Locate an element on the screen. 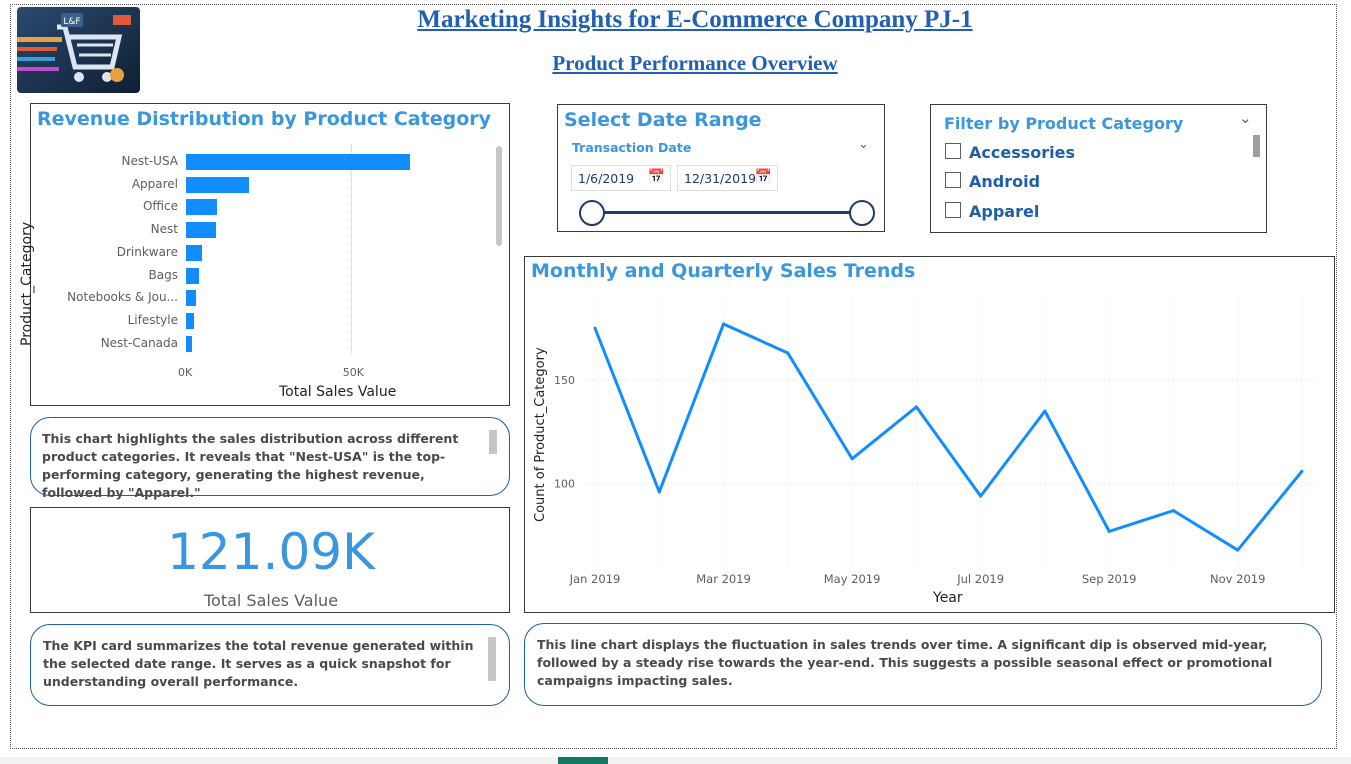 This screenshot has height=764, width=1351. end-date-input: 12/31/2019 📅 is located at coordinates (727, 178).